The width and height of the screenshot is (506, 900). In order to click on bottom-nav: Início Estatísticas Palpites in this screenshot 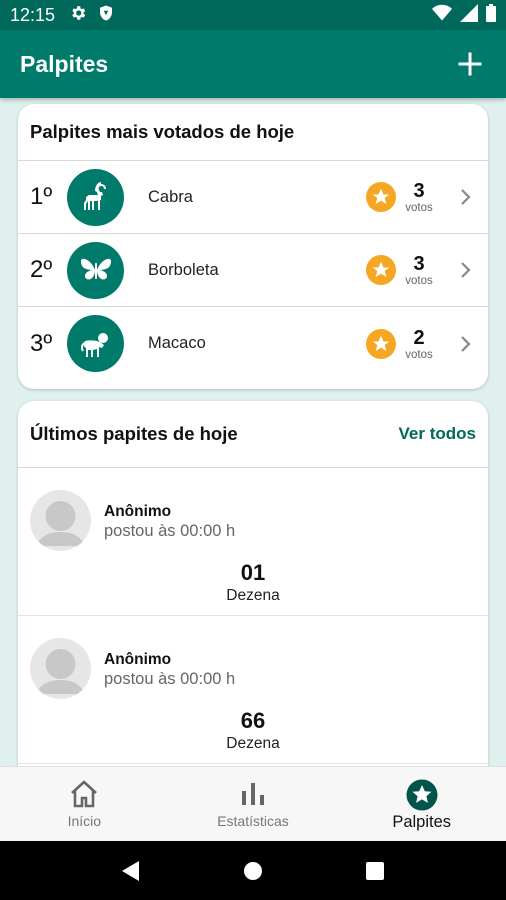, I will do `click(253, 803)`.